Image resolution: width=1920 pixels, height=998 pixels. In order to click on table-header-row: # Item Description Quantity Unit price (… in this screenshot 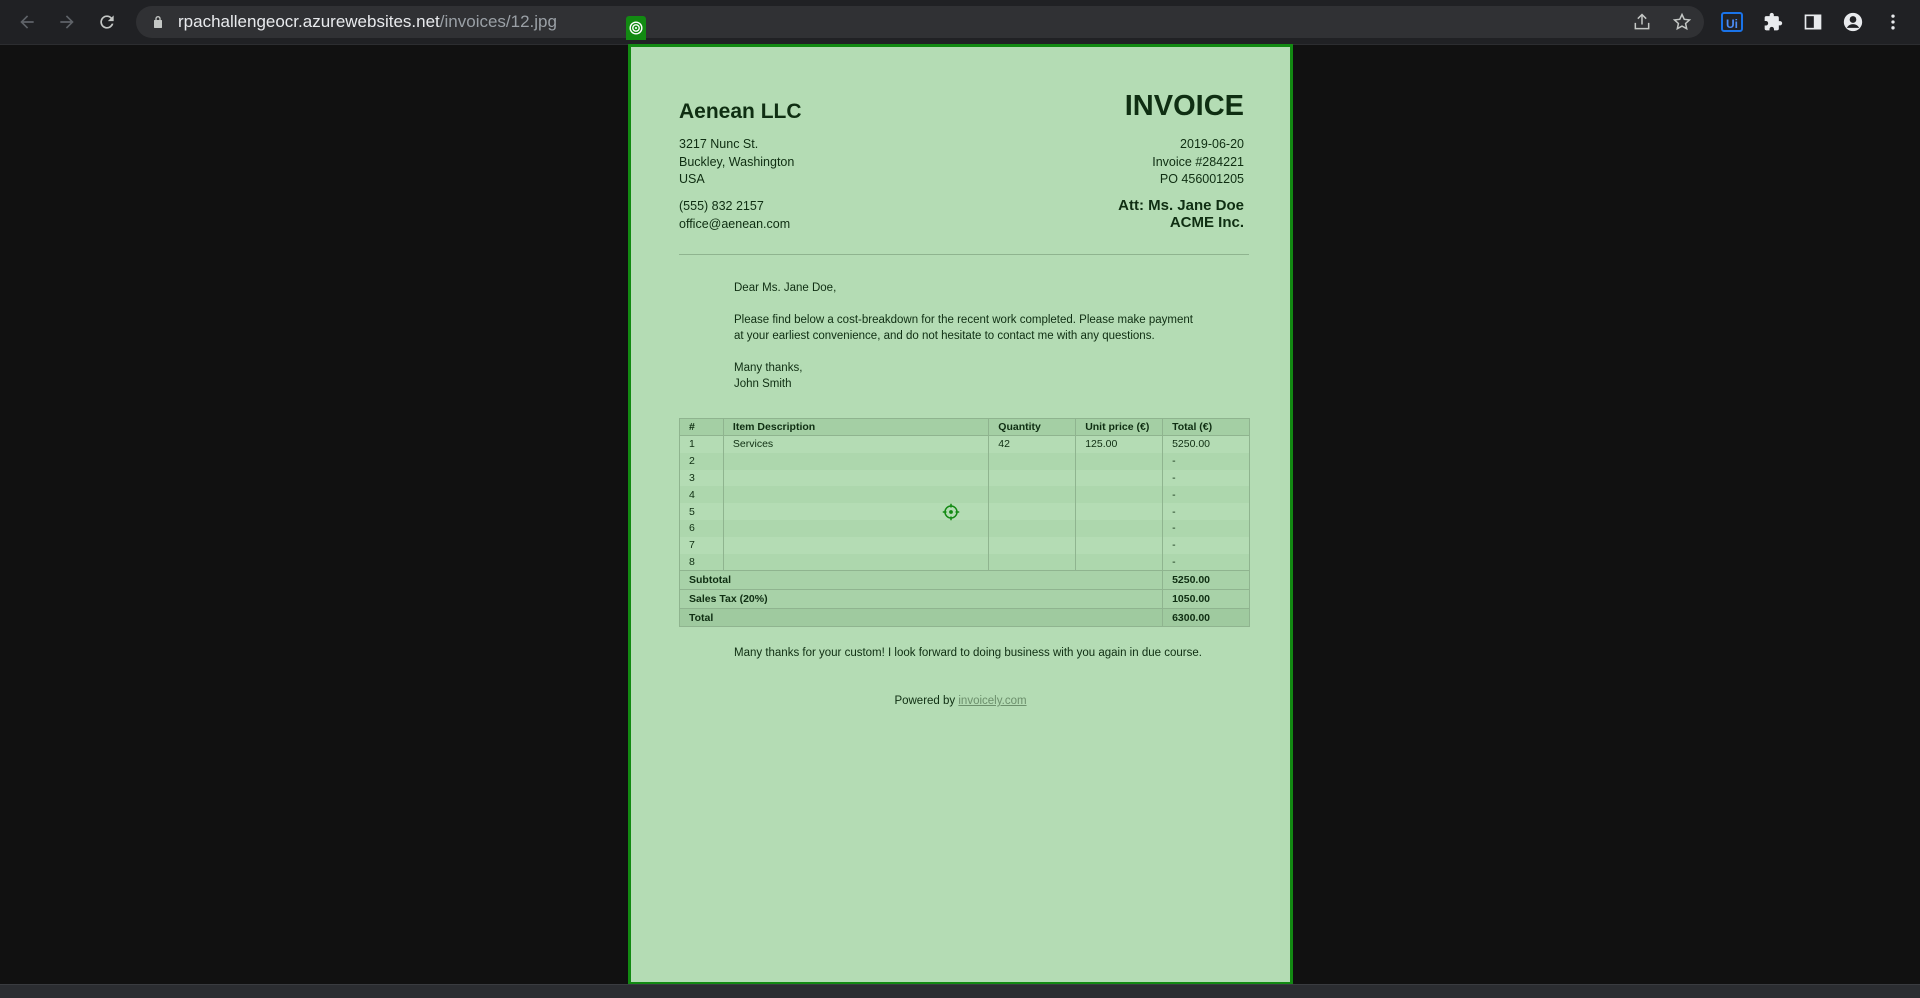, I will do `click(964, 427)`.